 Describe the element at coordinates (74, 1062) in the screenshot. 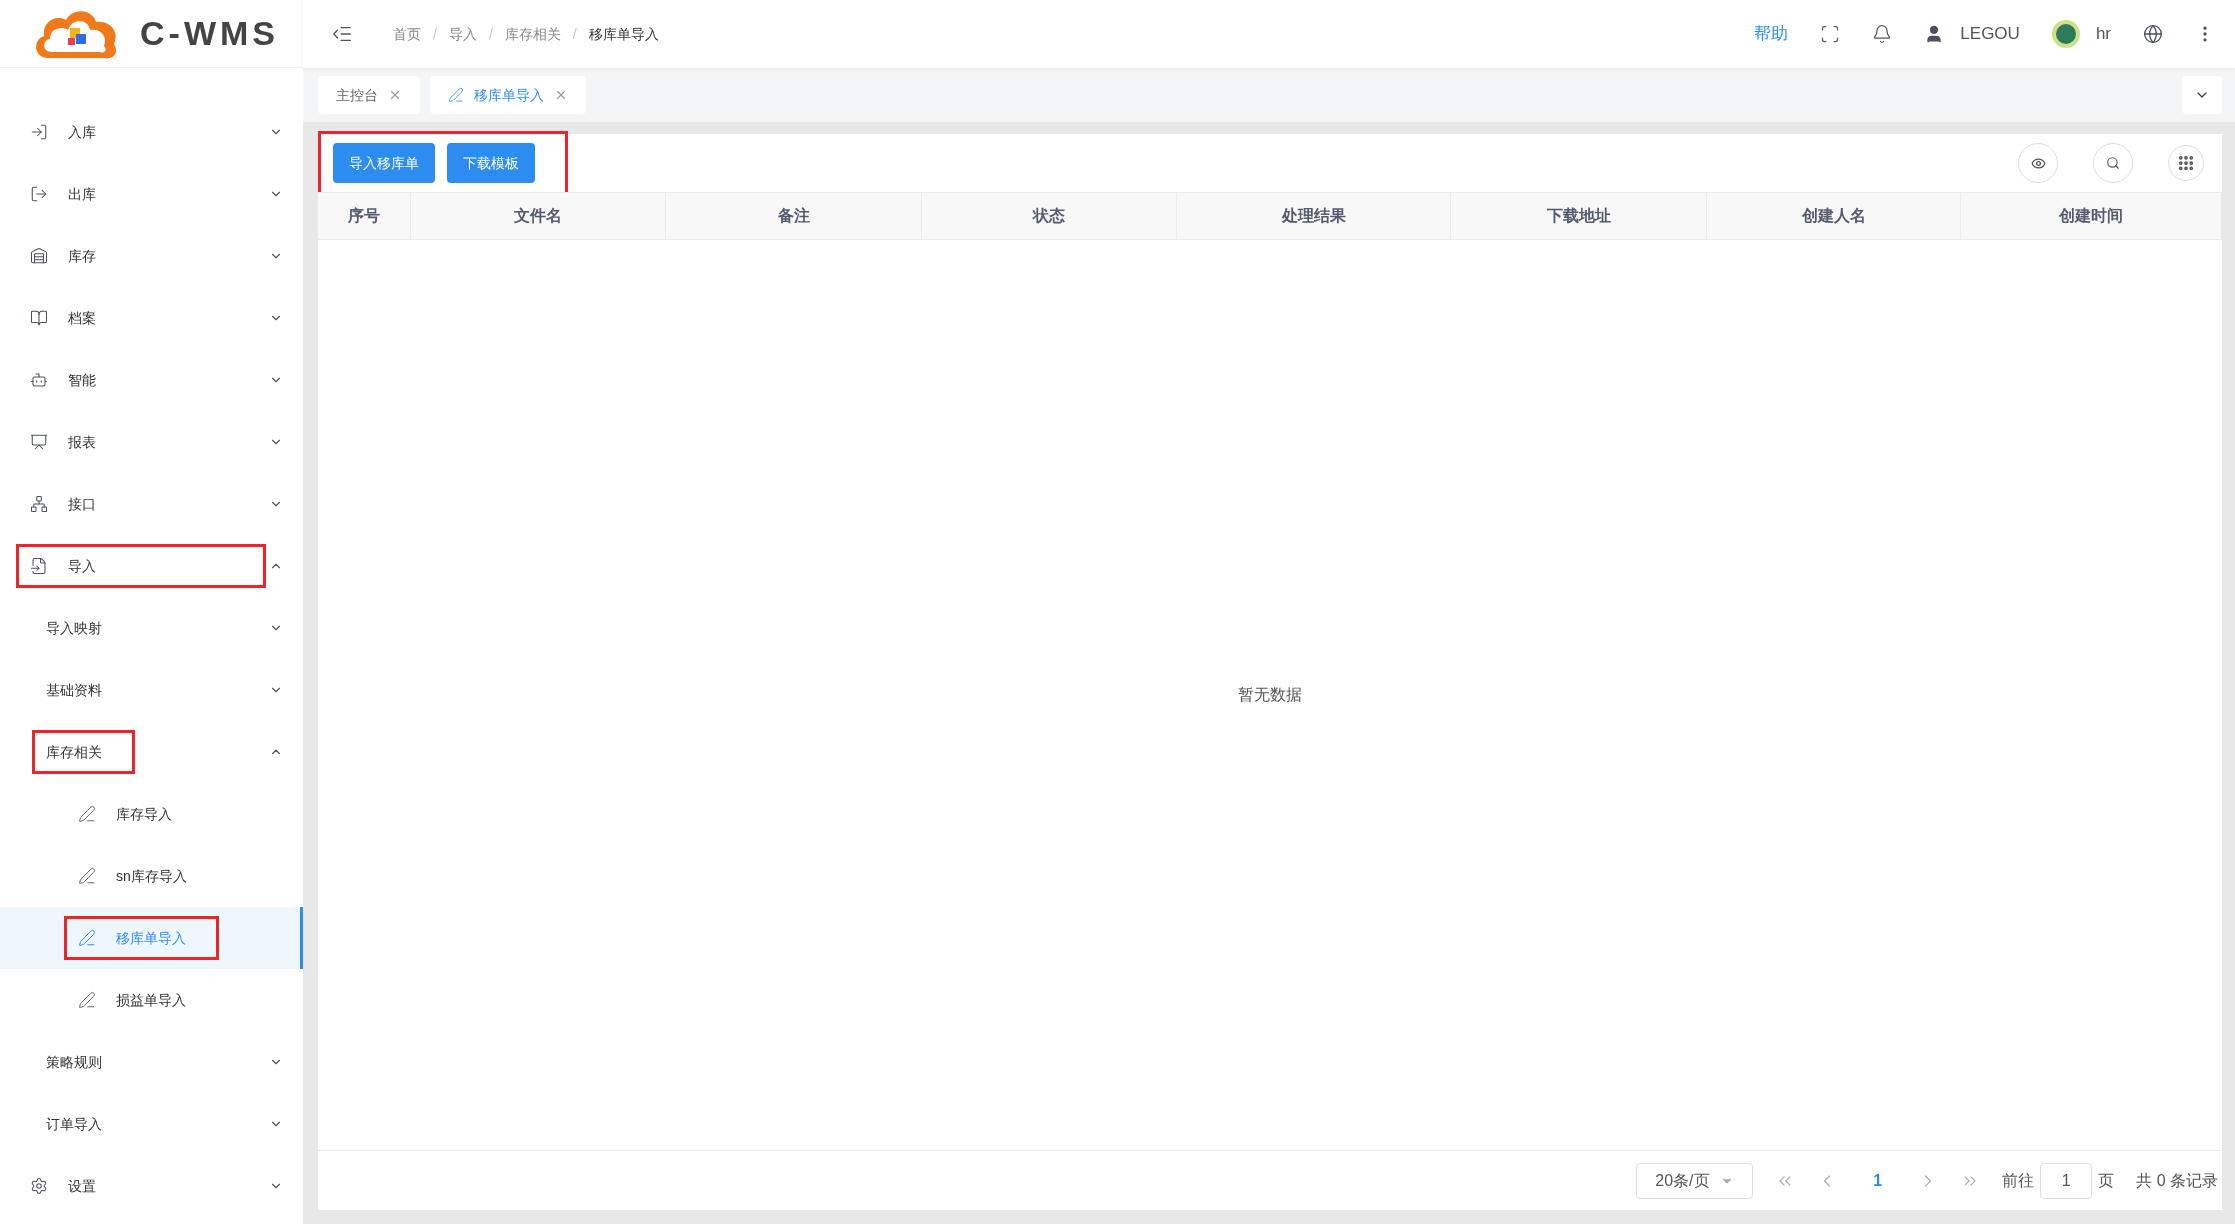

I see `menu-label: 策略规则` at that location.